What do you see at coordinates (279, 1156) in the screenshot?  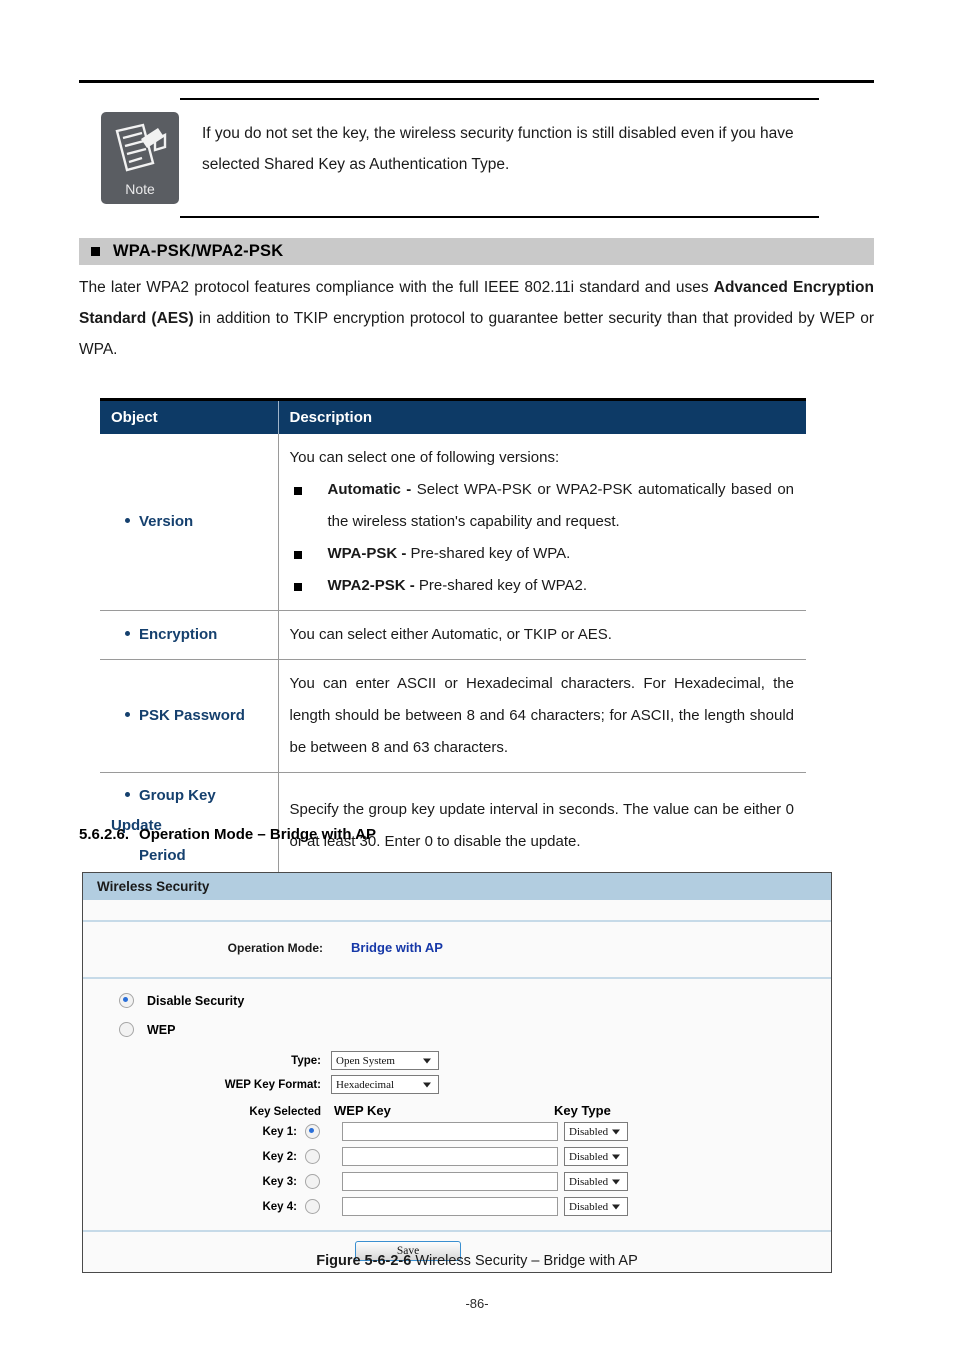 I see `key-label-2: Key 2:` at bounding box center [279, 1156].